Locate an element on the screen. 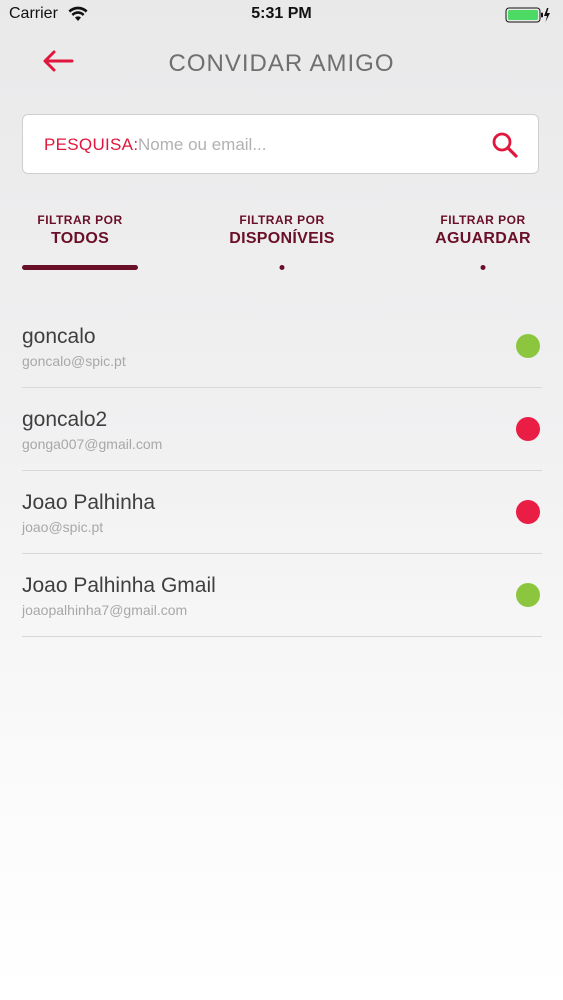 This screenshot has width=563, height=1000. status-bar: Carrier 5:31 PM is located at coordinates (281, 15).